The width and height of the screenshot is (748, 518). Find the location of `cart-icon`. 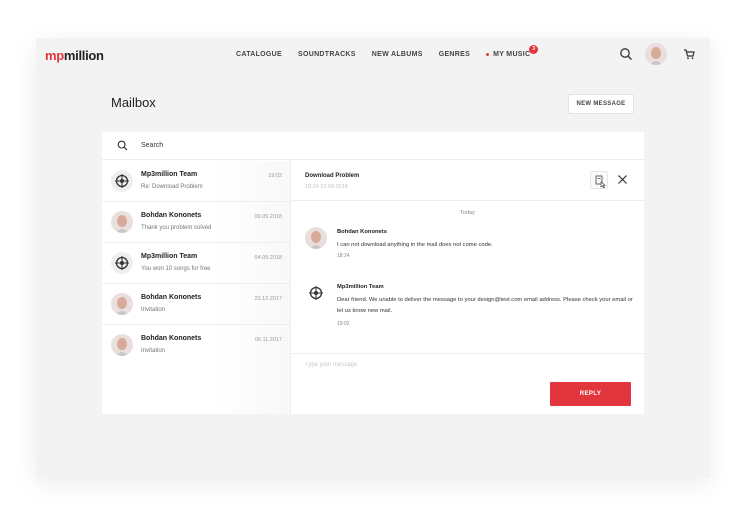

cart-icon is located at coordinates (689, 54).